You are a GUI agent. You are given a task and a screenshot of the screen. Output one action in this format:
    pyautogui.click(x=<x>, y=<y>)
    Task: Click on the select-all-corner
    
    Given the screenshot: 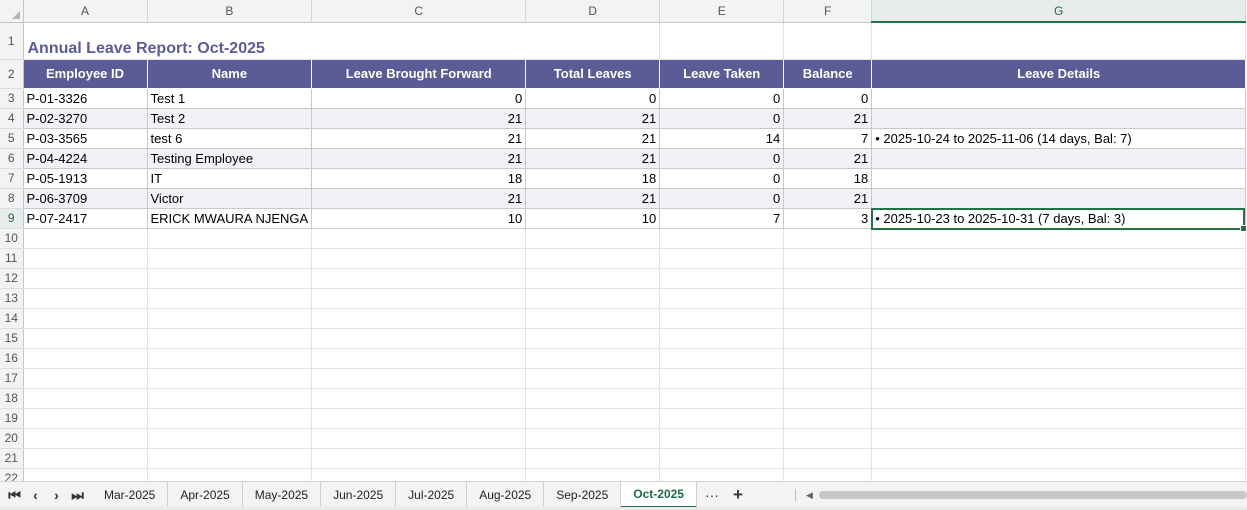 What is the action you would take?
    pyautogui.click(x=12, y=11)
    